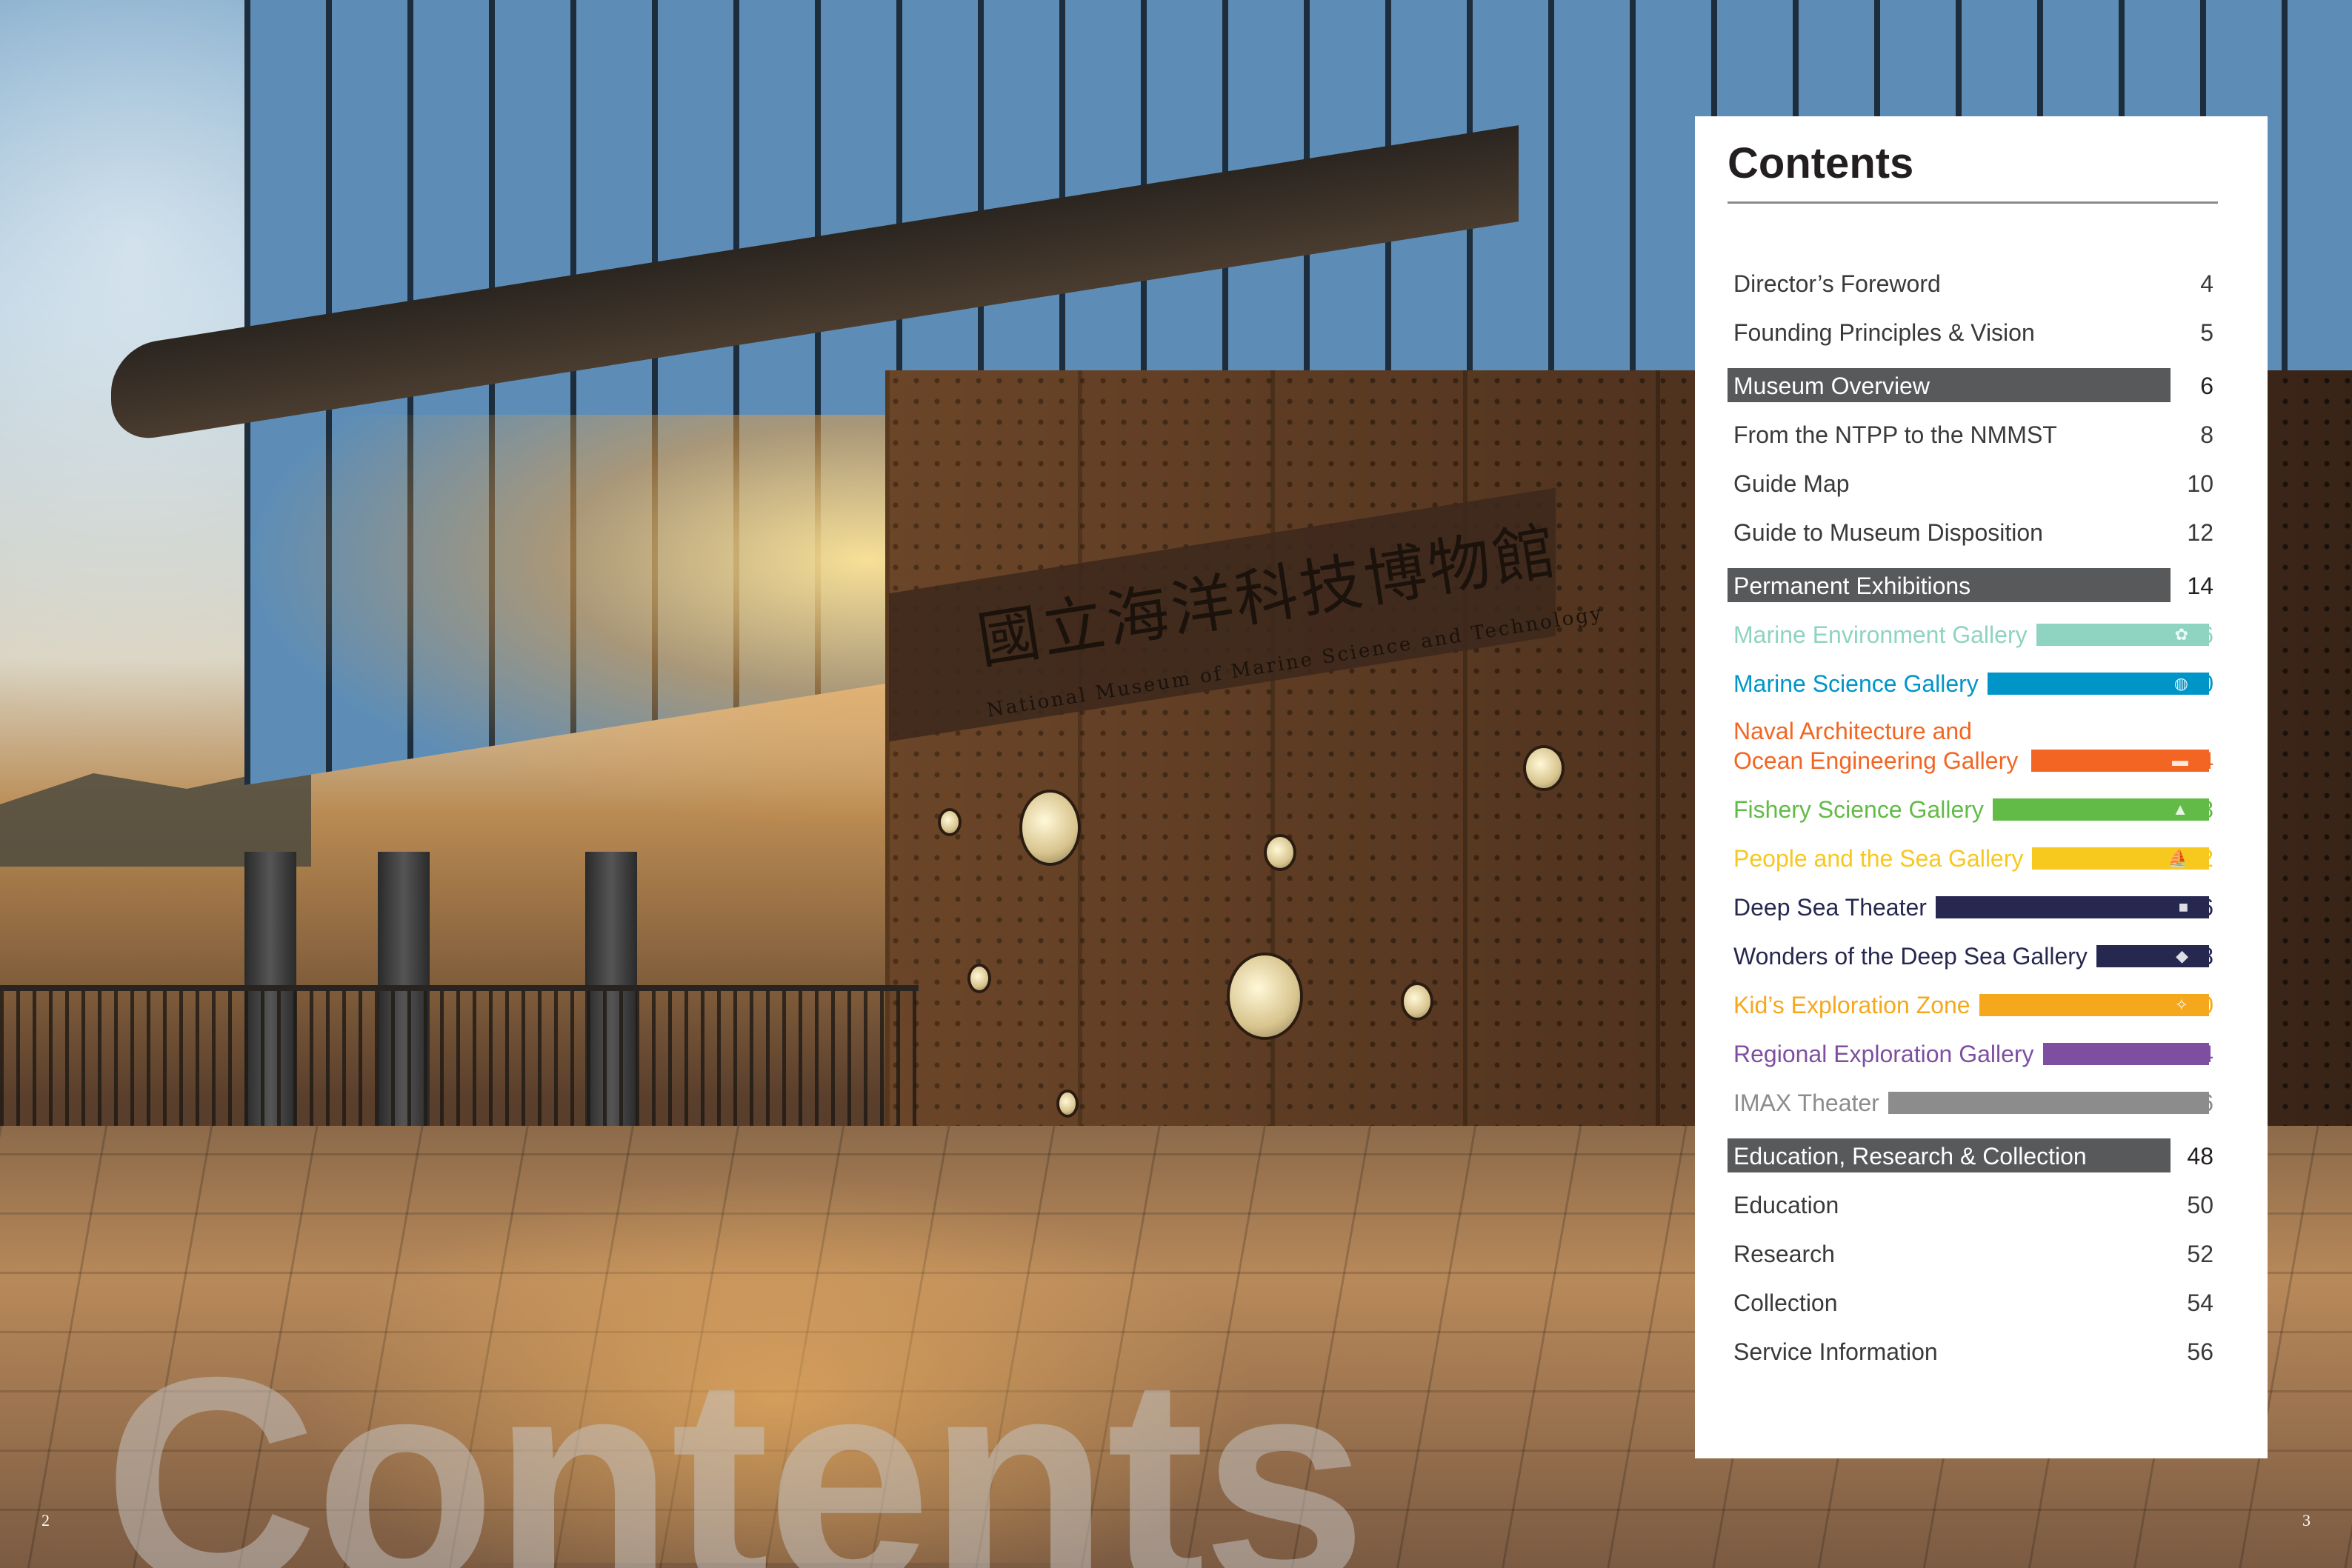  I want to click on toc-page-number: 5, so click(2206, 332).